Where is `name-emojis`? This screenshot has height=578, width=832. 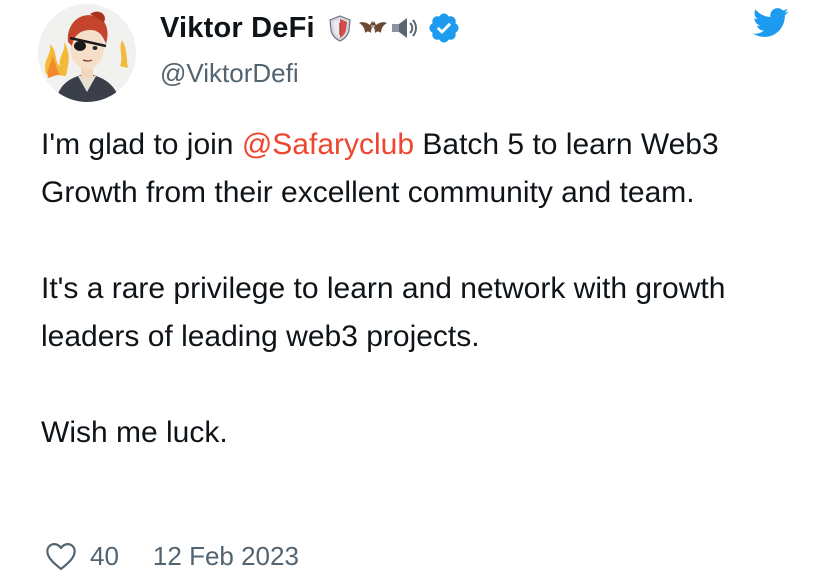 name-emojis is located at coordinates (372, 28).